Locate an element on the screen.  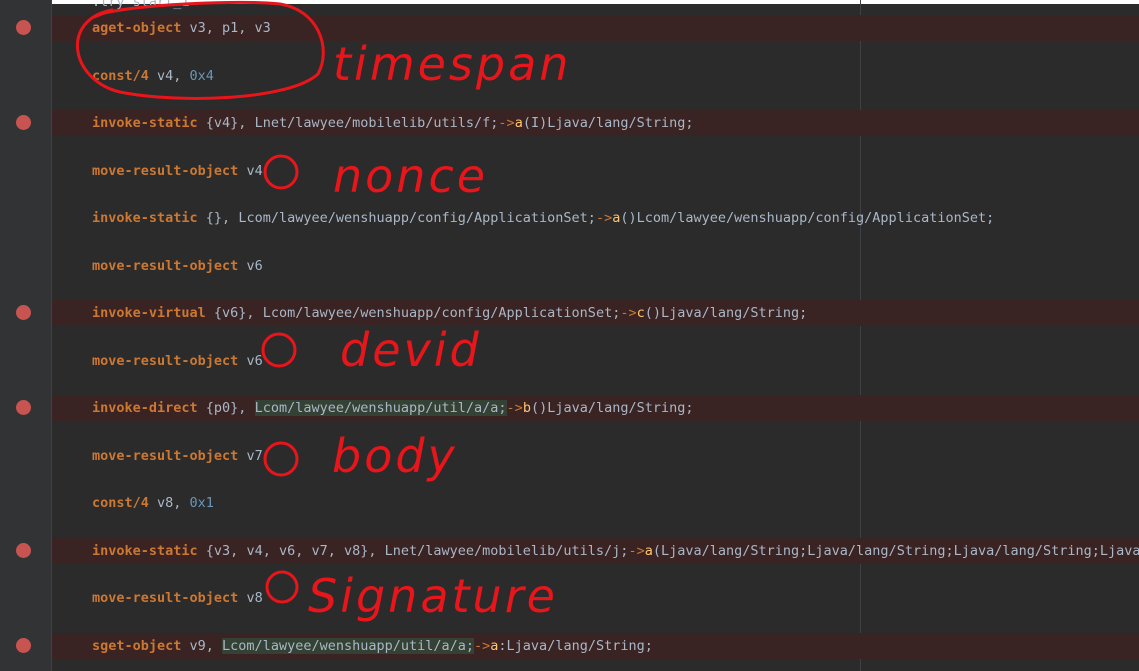
code-line: move-result-object v8 is located at coordinates (177, 598).